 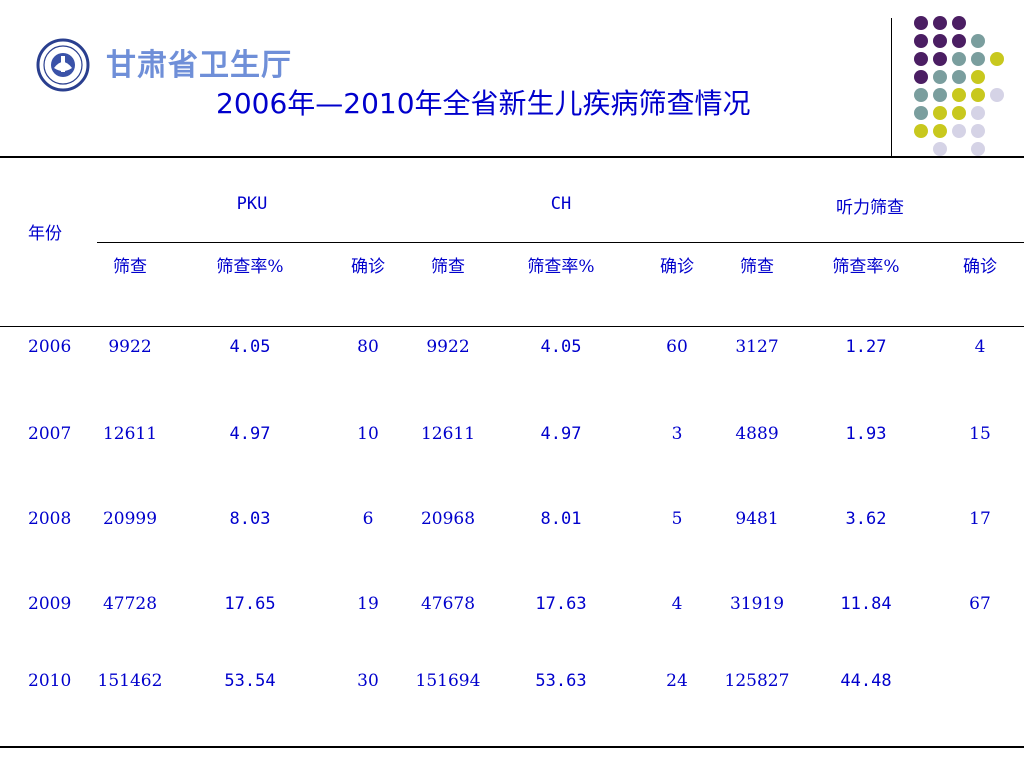 What do you see at coordinates (757, 267) in the screenshot?
I see `subheader-hearing-screened: 筛查` at bounding box center [757, 267].